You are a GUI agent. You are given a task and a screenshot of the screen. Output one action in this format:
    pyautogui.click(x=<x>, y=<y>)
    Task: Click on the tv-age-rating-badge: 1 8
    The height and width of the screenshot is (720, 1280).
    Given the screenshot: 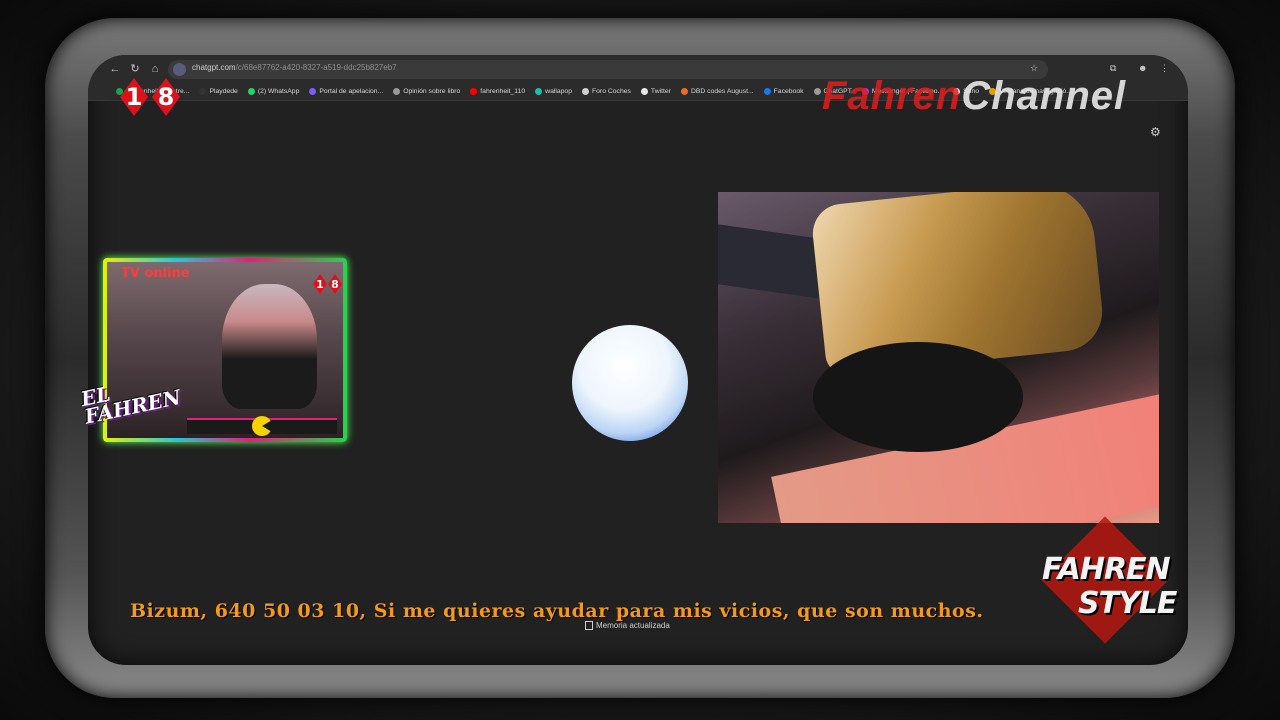 What is the action you would take?
    pyautogui.click(x=327, y=284)
    